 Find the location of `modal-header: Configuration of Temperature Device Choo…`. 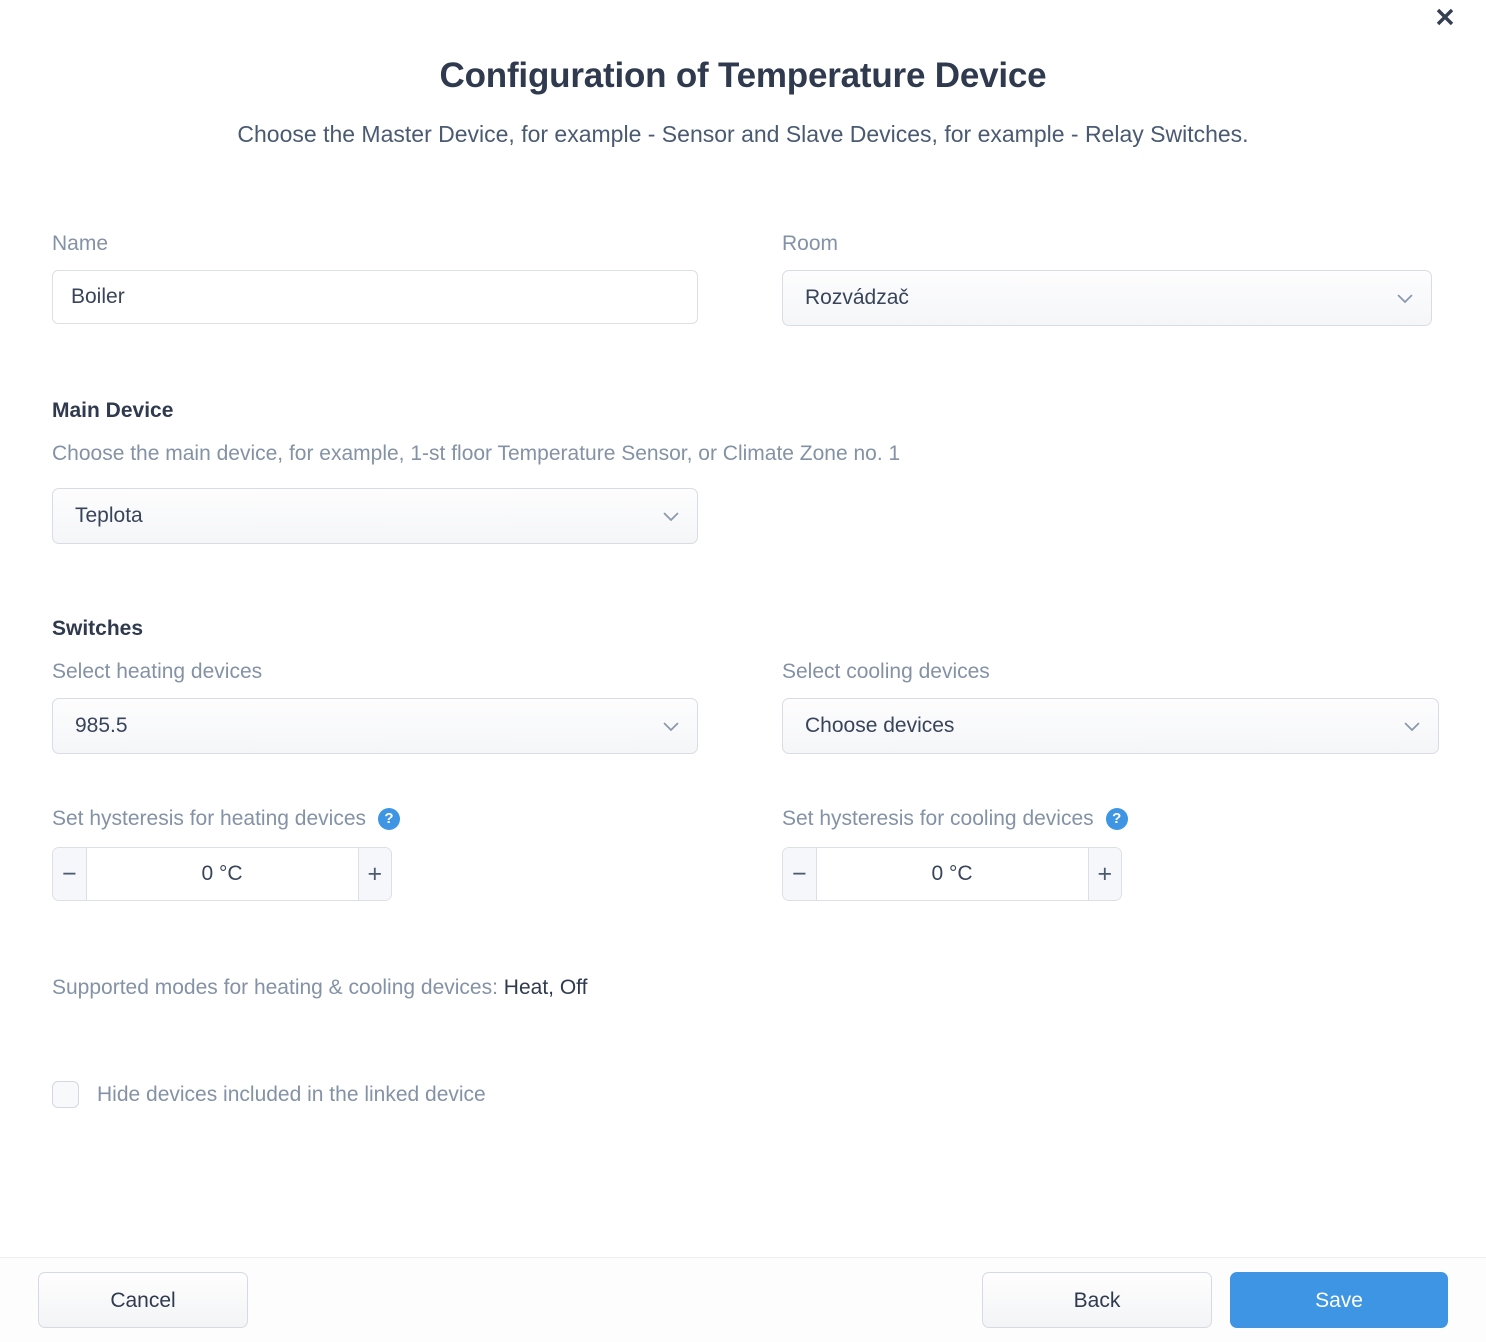

modal-header: Configuration of Temperature Device Choo… is located at coordinates (743, 74).